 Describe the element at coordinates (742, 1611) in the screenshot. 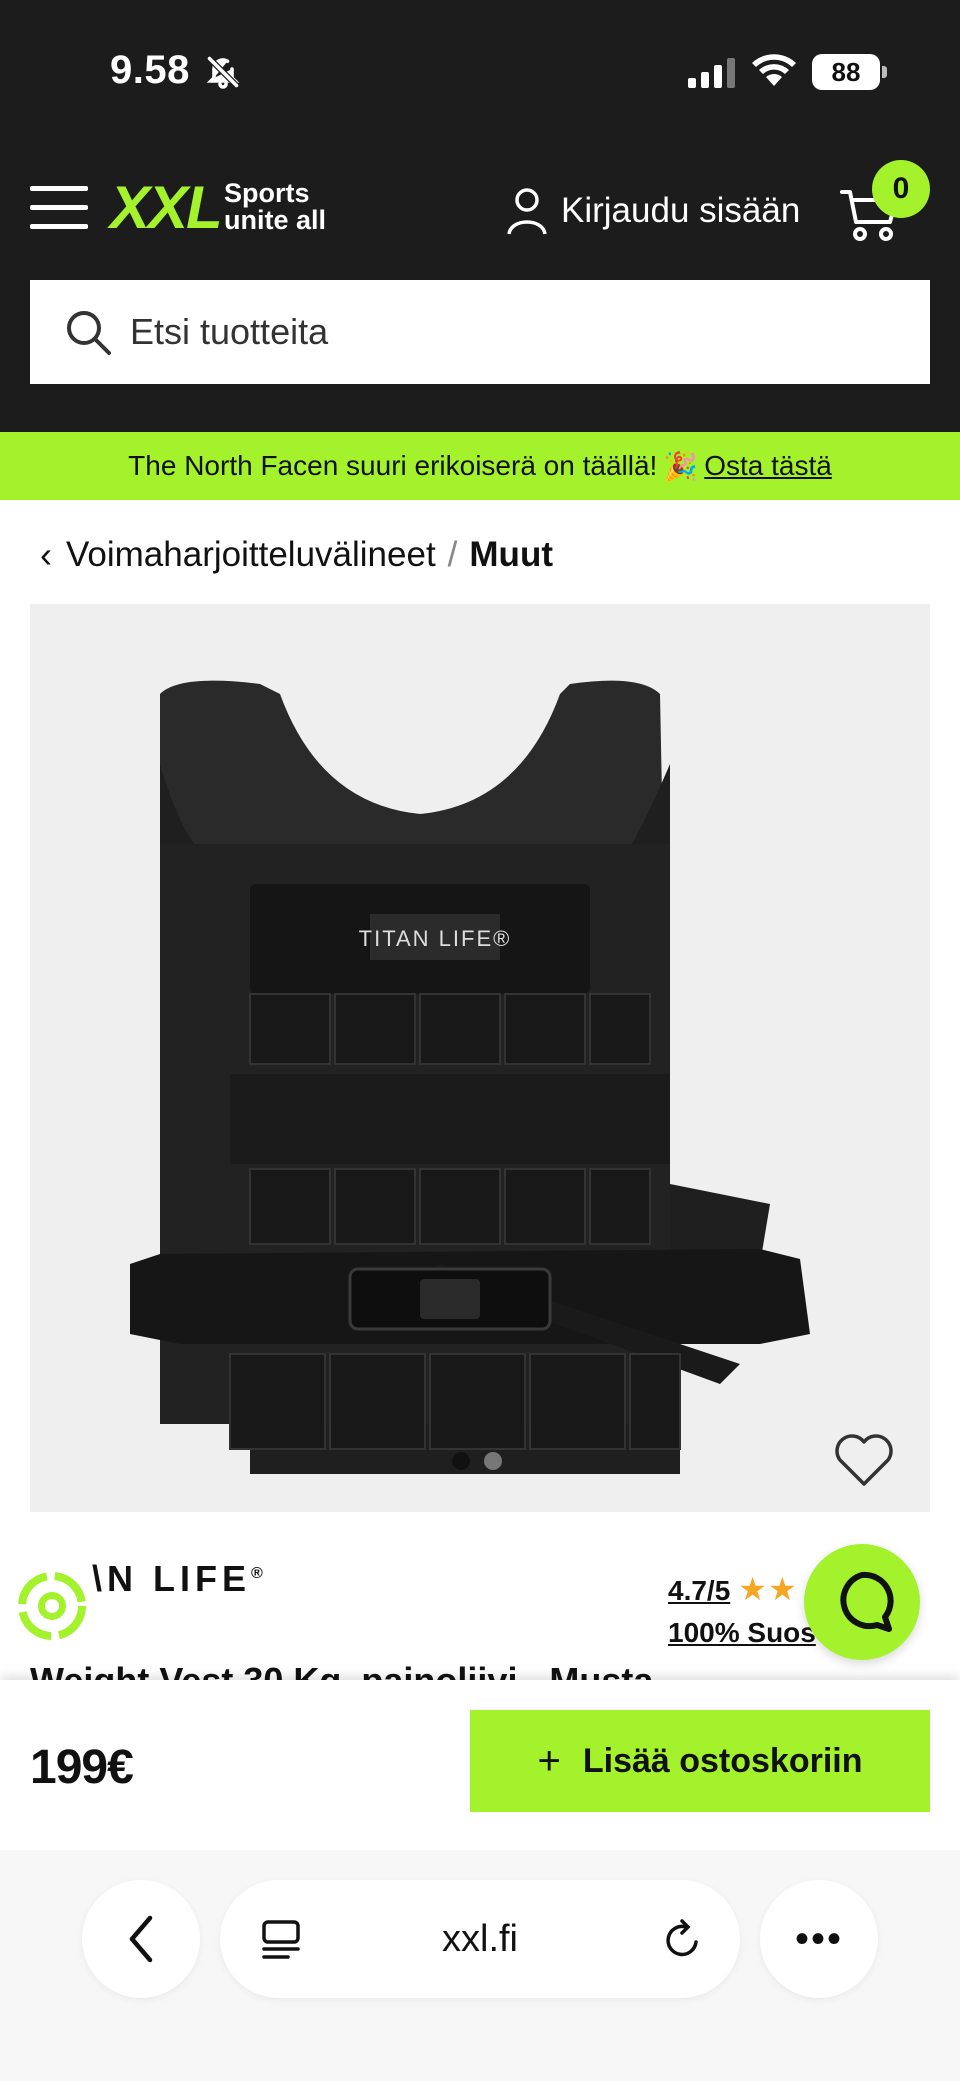

I see `product-rating: 4.7/5 ★★ 100% Suos` at that location.